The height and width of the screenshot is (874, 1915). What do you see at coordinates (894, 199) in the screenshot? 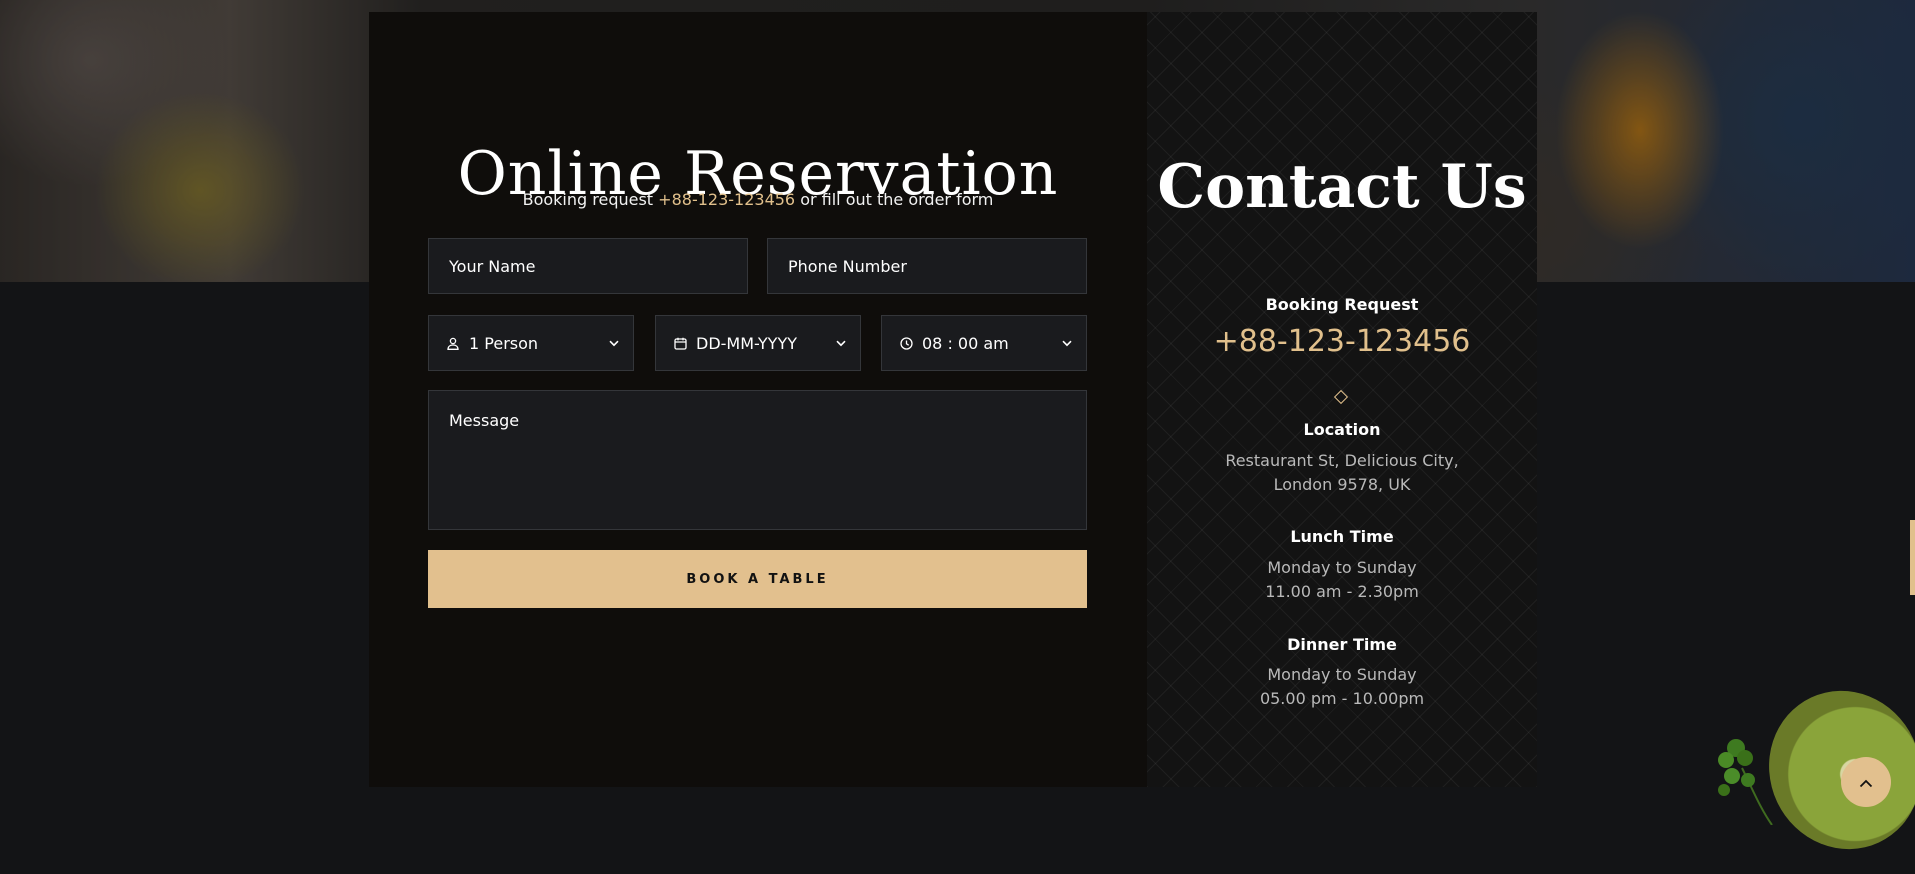
I see `subtitle-suffix: or fill out the order form` at bounding box center [894, 199].